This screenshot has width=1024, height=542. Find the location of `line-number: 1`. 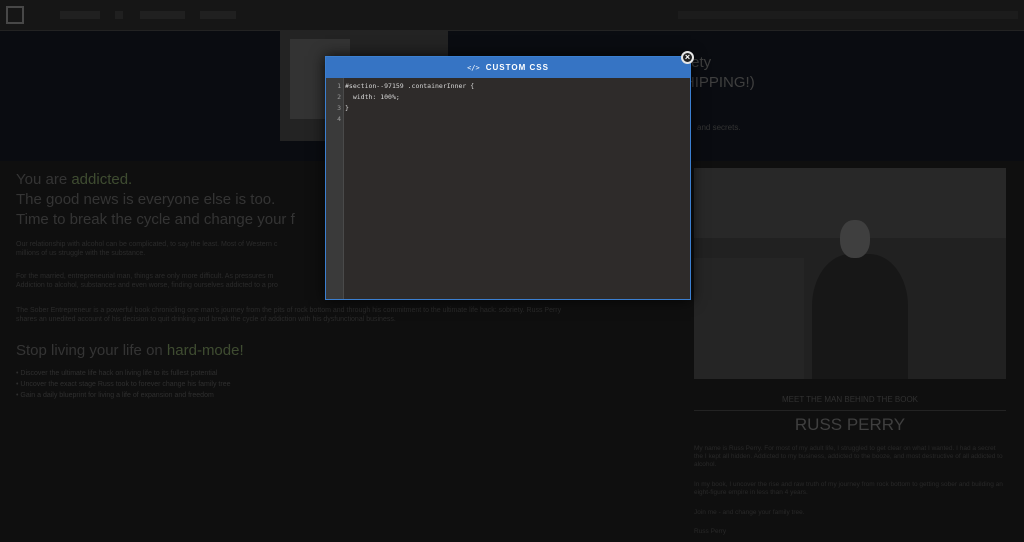

line-number: 1 is located at coordinates (339, 86).